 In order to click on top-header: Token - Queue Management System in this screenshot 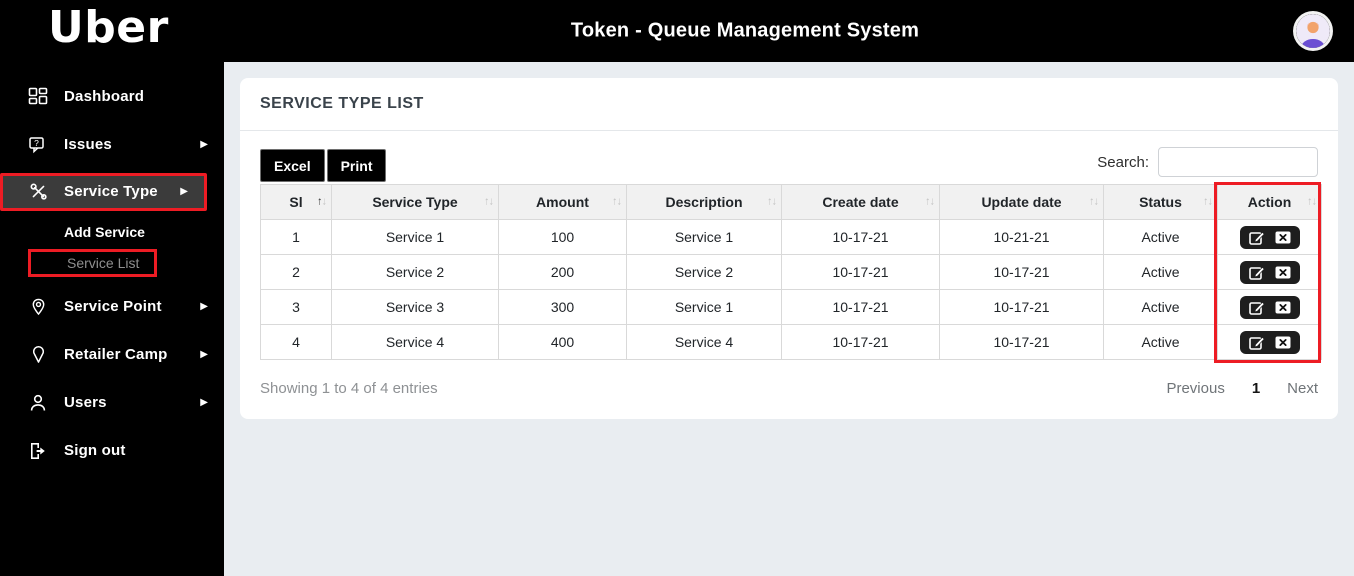, I will do `click(789, 31)`.